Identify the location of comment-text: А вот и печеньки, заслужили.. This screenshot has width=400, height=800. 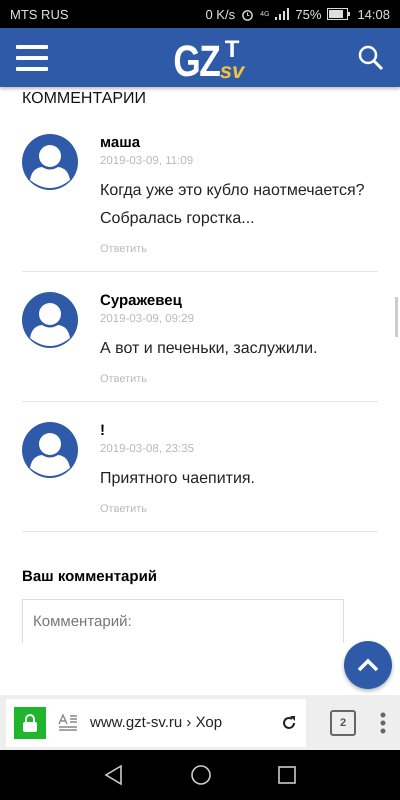
(209, 349).